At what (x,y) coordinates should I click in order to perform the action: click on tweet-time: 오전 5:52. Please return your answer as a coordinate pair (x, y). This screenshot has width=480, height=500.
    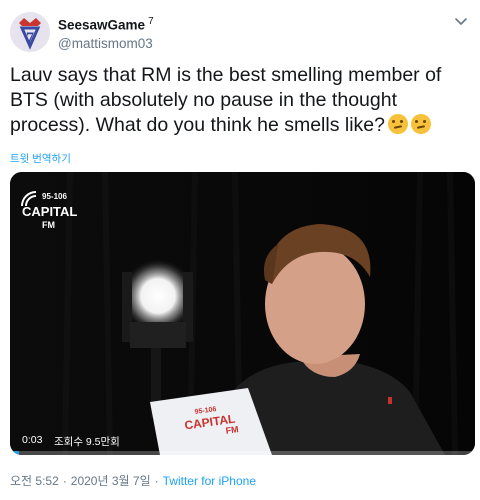
    Looking at the image, I should click on (34, 481).